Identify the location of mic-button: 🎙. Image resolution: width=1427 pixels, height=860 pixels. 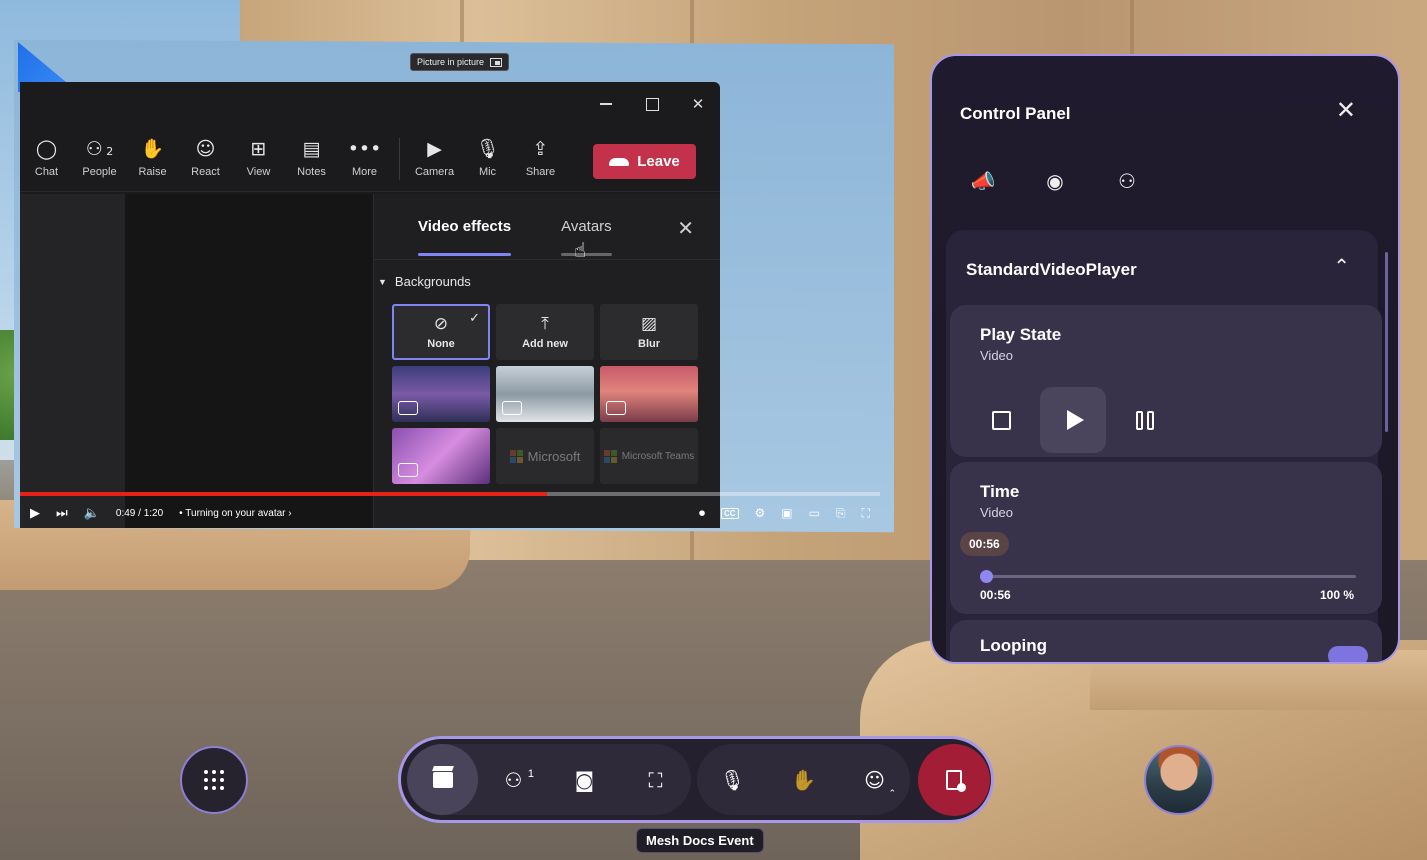
(732, 779).